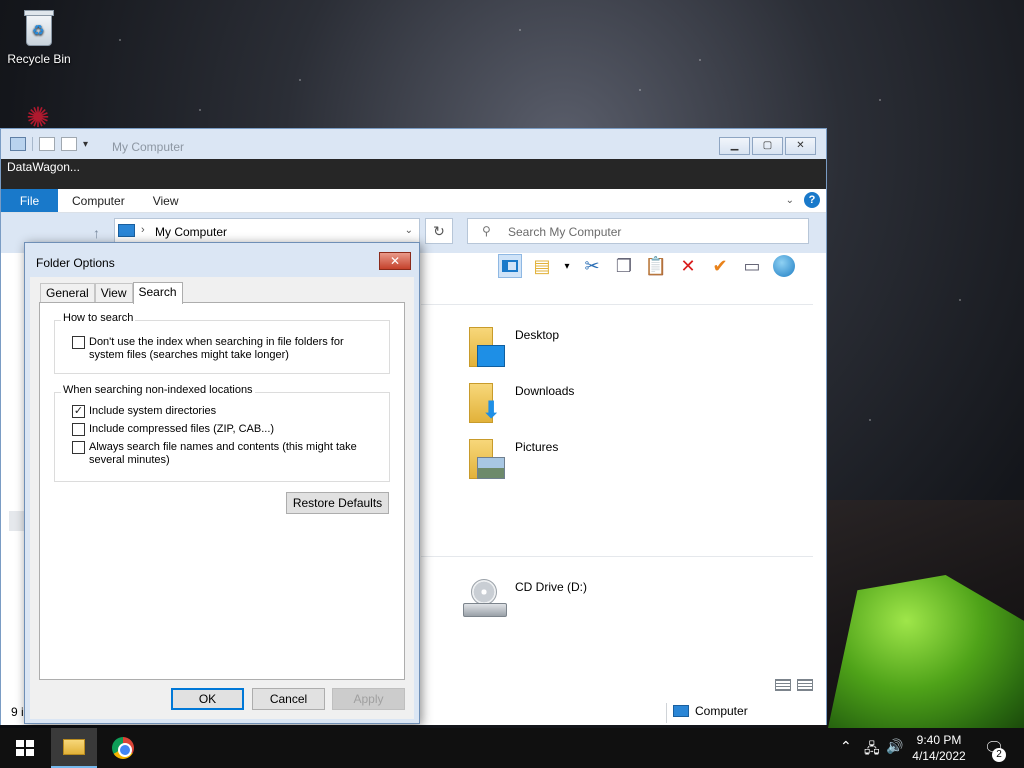  Describe the element at coordinates (656, 266) in the screenshot. I see `paste-icon: 📋` at that location.